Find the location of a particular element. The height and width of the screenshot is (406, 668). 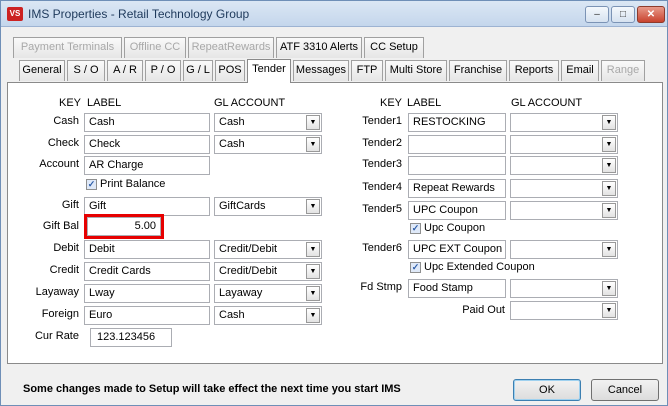

ok-button: OK is located at coordinates (547, 390).